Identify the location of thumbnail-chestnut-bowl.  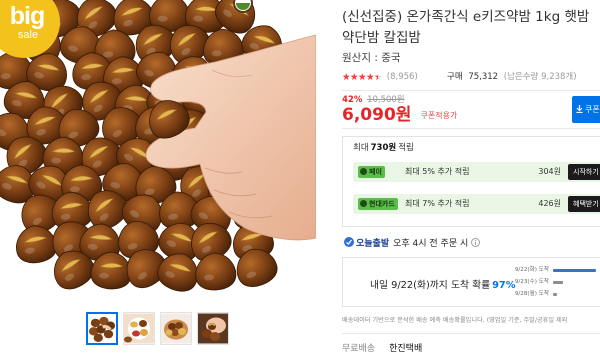
(176, 328).